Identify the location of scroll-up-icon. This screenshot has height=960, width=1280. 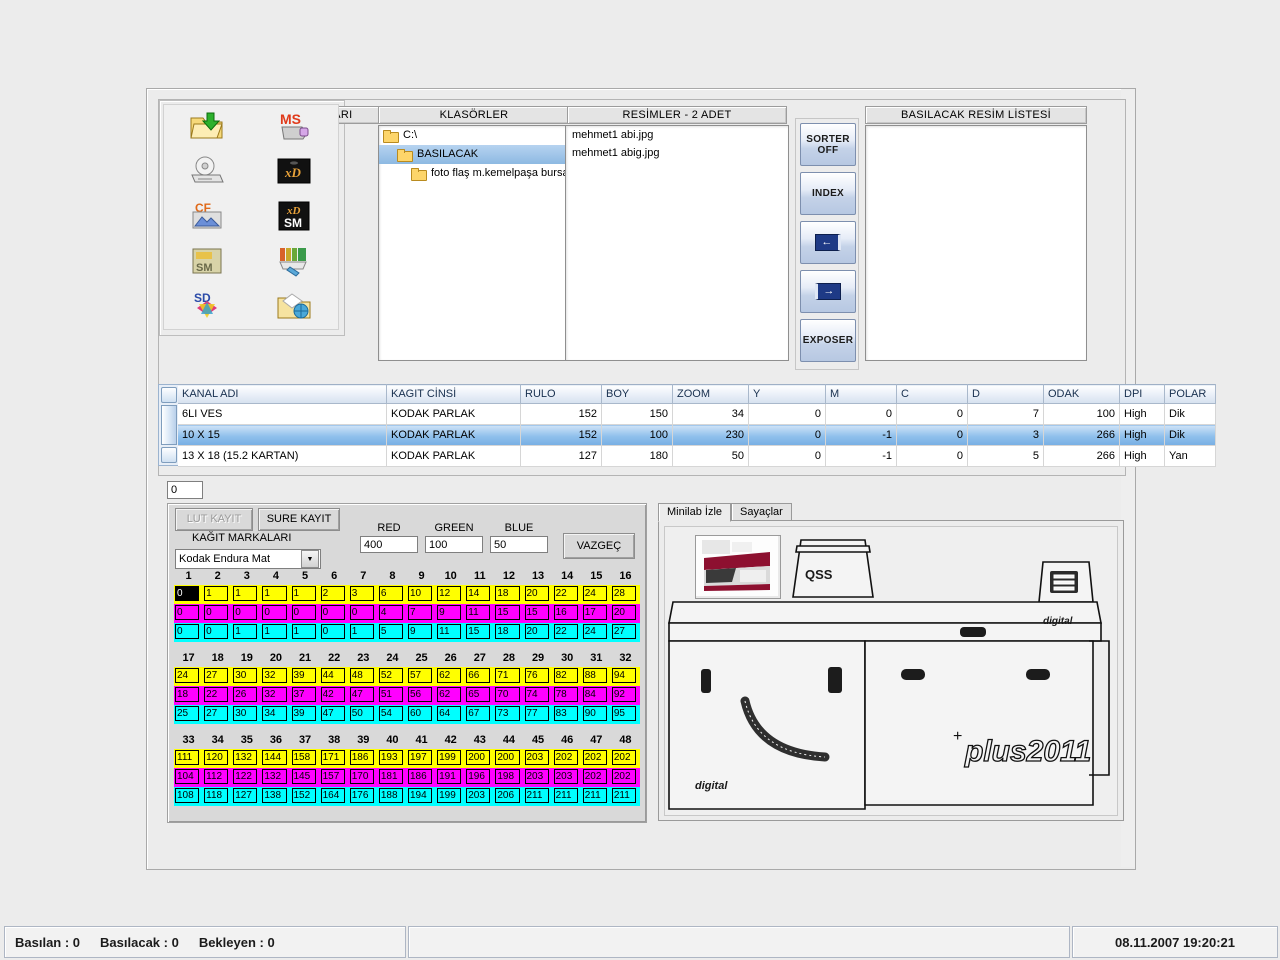
(169, 395).